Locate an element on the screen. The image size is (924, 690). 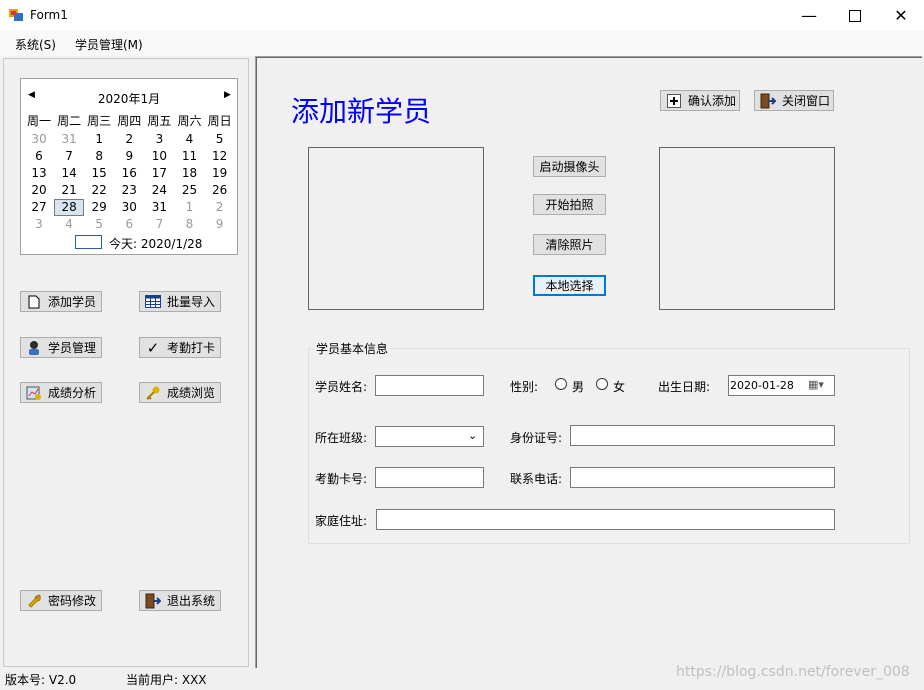
calendar-day: 16 is located at coordinates (129, 173).